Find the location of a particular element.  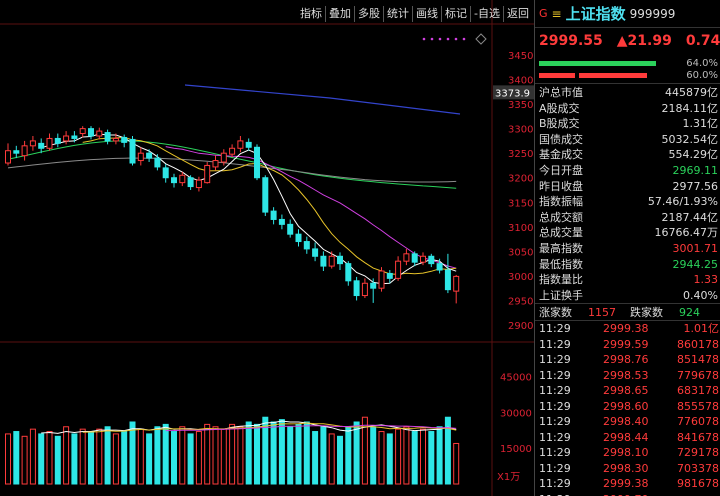

stat-value: 57.46/1.93% is located at coordinates (682, 202).